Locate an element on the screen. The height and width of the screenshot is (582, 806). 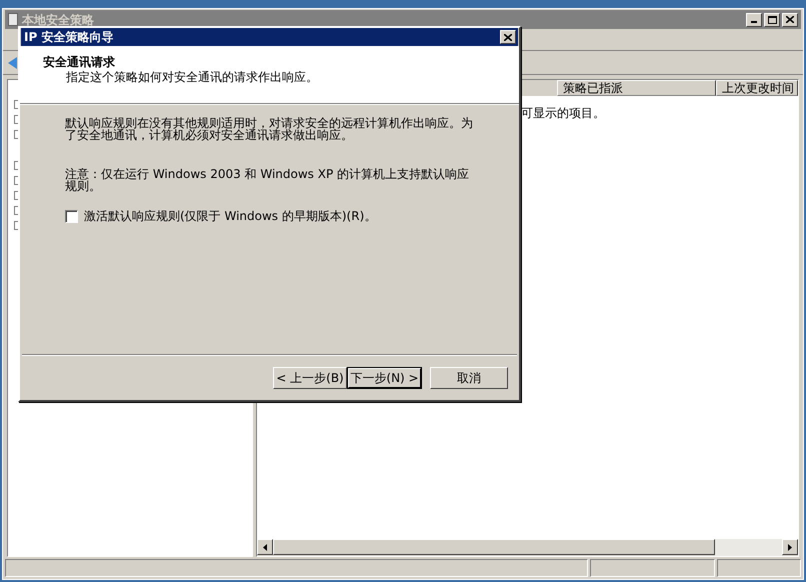
wizard-button: < 上一步(B) is located at coordinates (310, 378).